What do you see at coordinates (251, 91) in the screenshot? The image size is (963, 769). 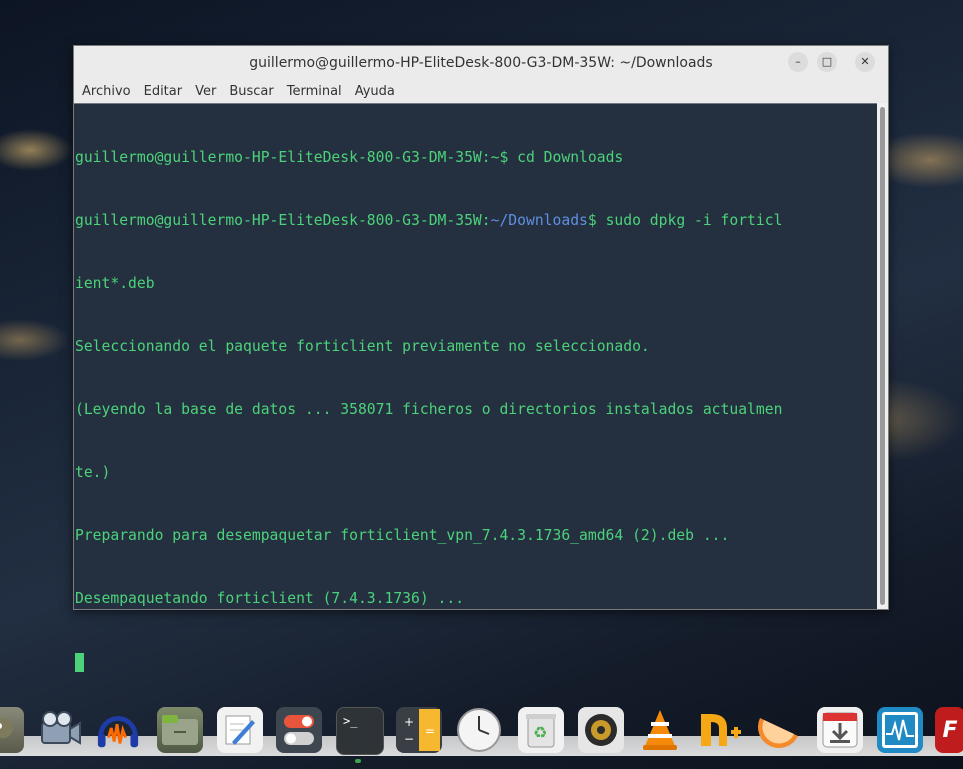 I see `menu-buscar: Buscar` at bounding box center [251, 91].